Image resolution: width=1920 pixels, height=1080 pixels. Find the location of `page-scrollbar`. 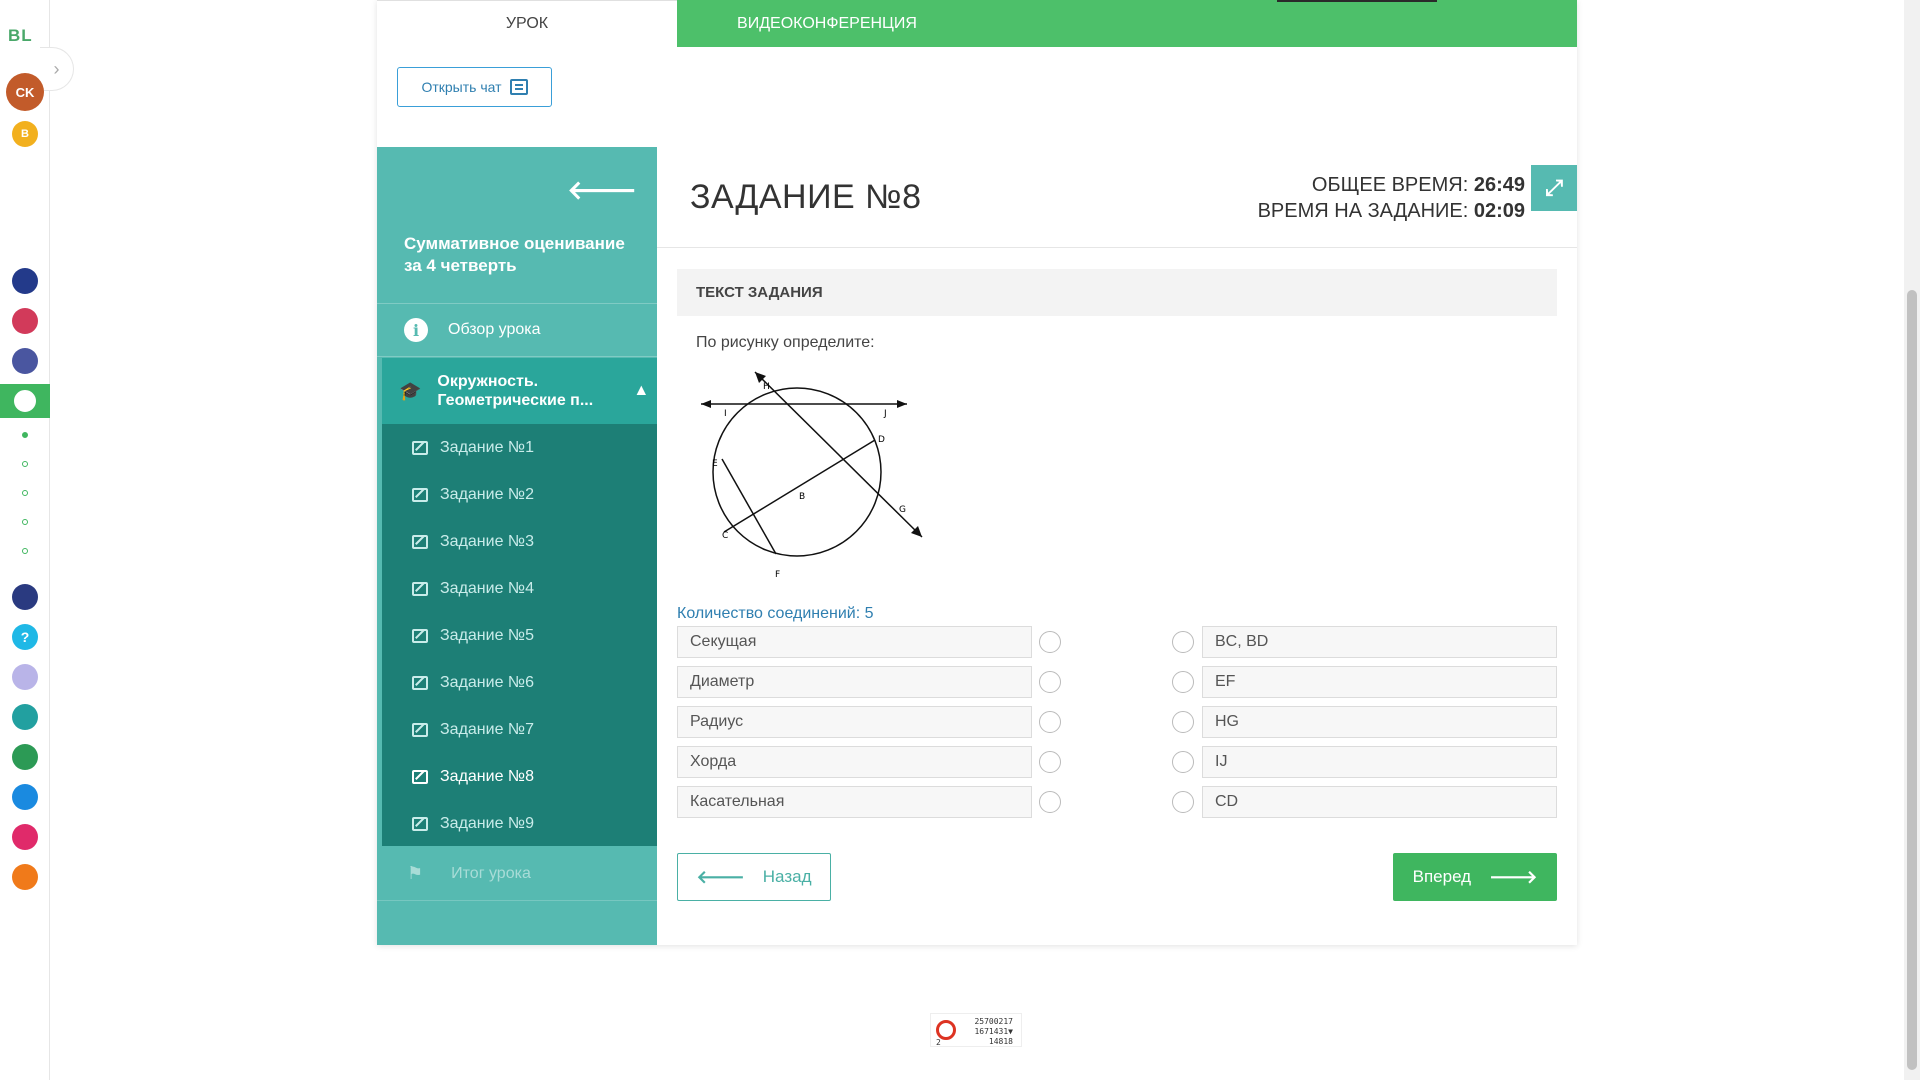

page-scrollbar is located at coordinates (1912, 540).